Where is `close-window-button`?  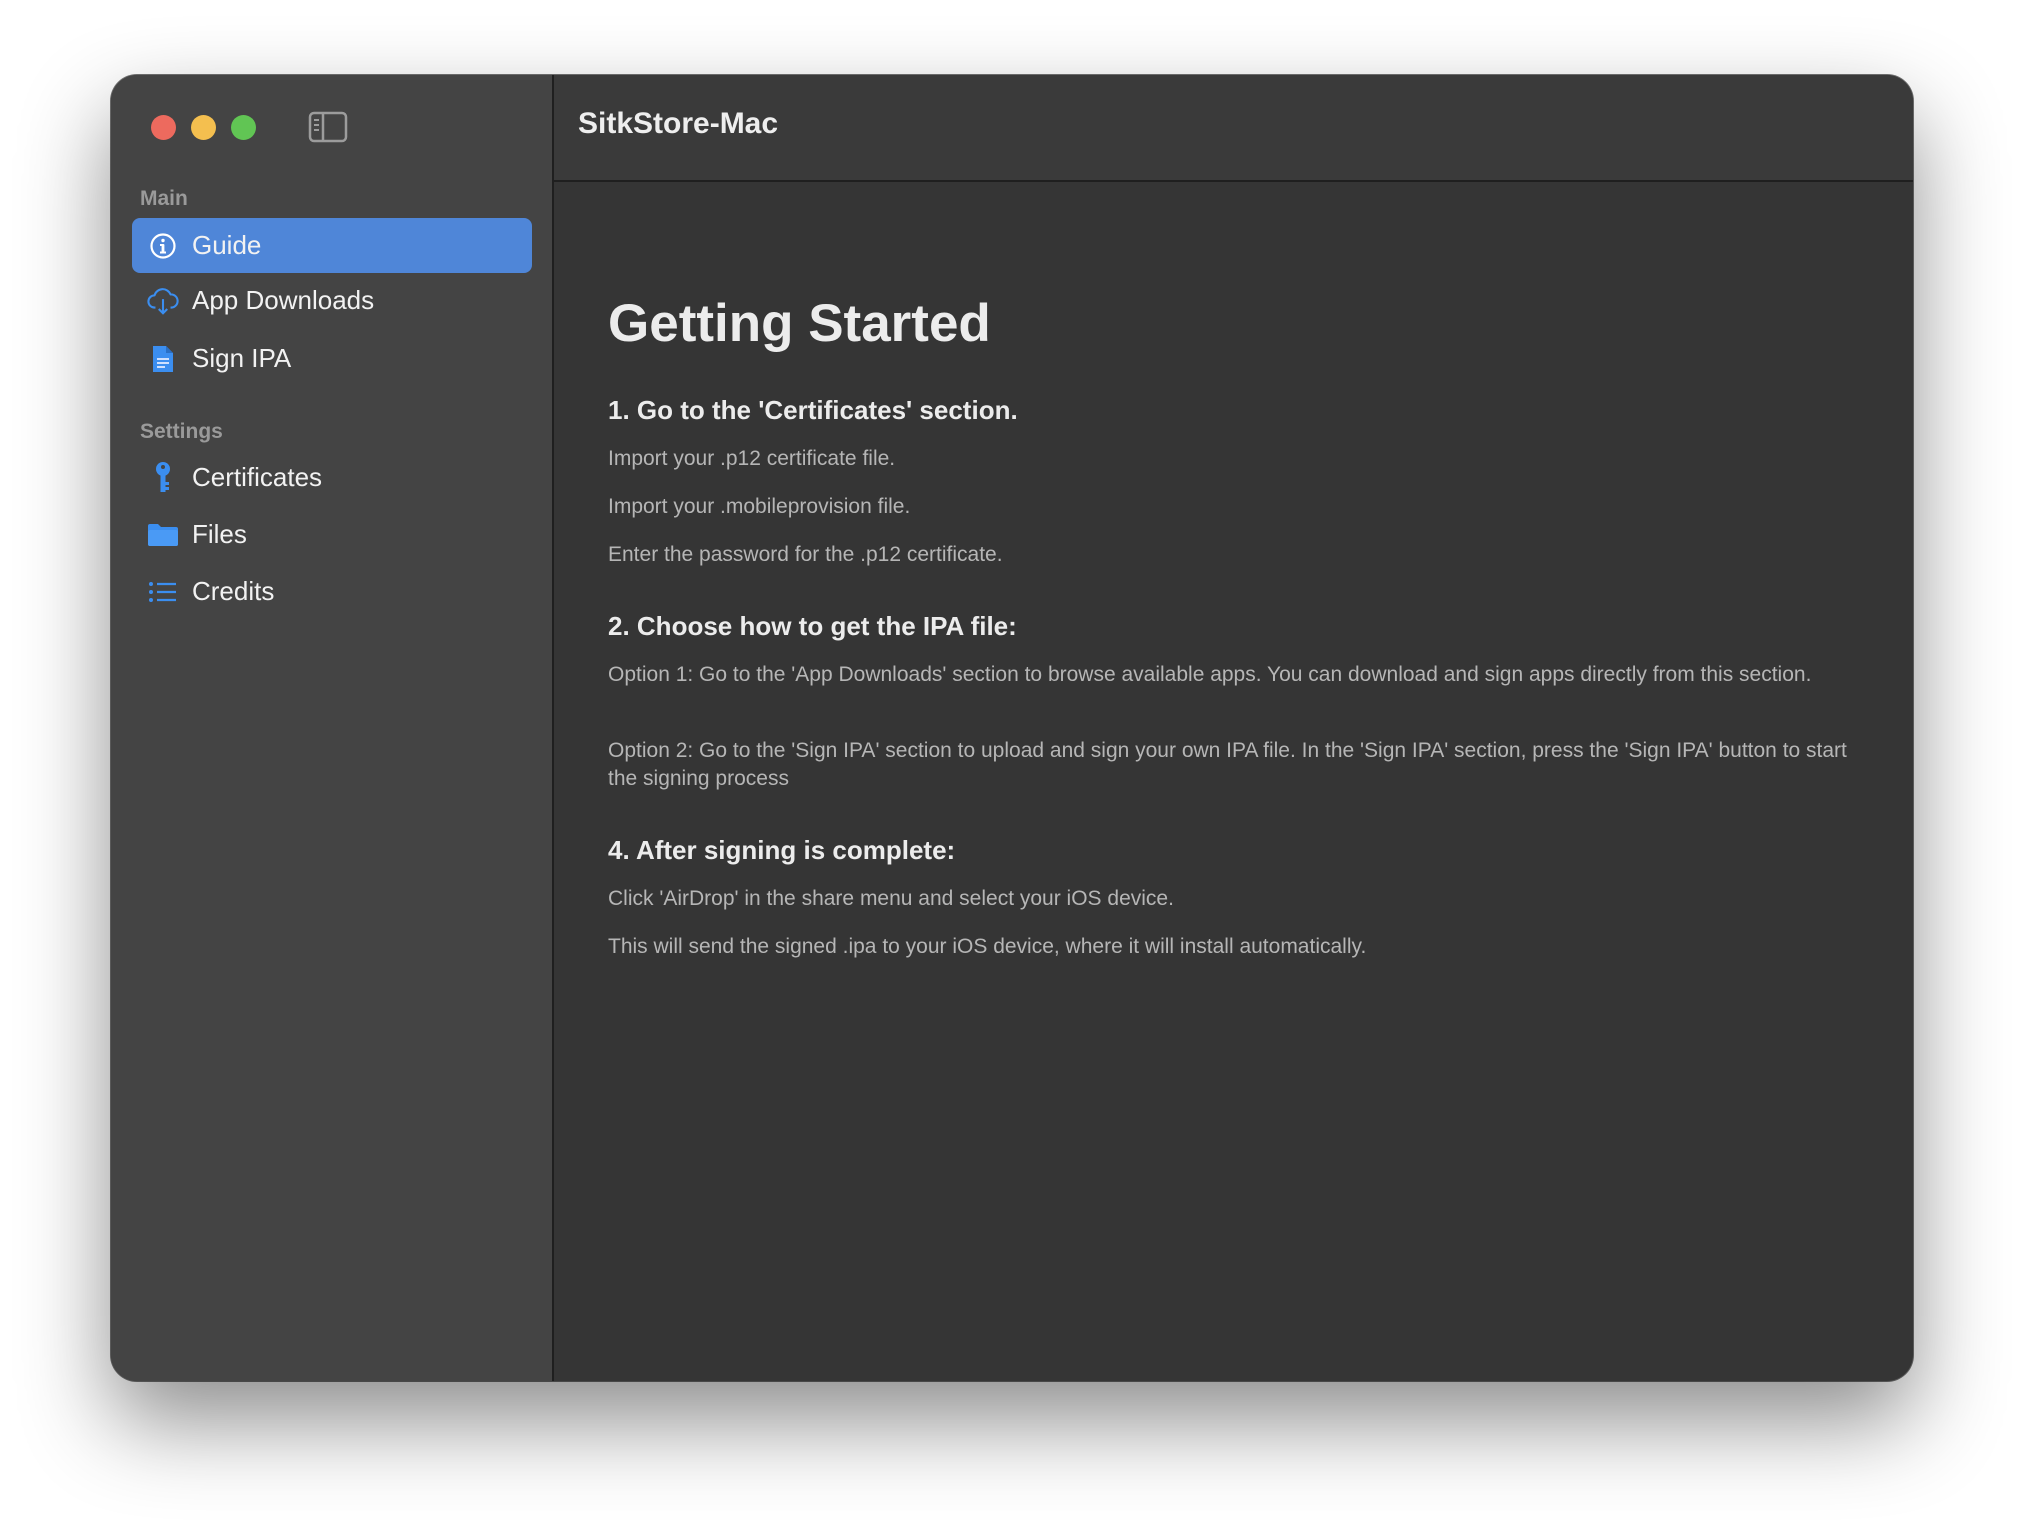 close-window-button is located at coordinates (163, 127).